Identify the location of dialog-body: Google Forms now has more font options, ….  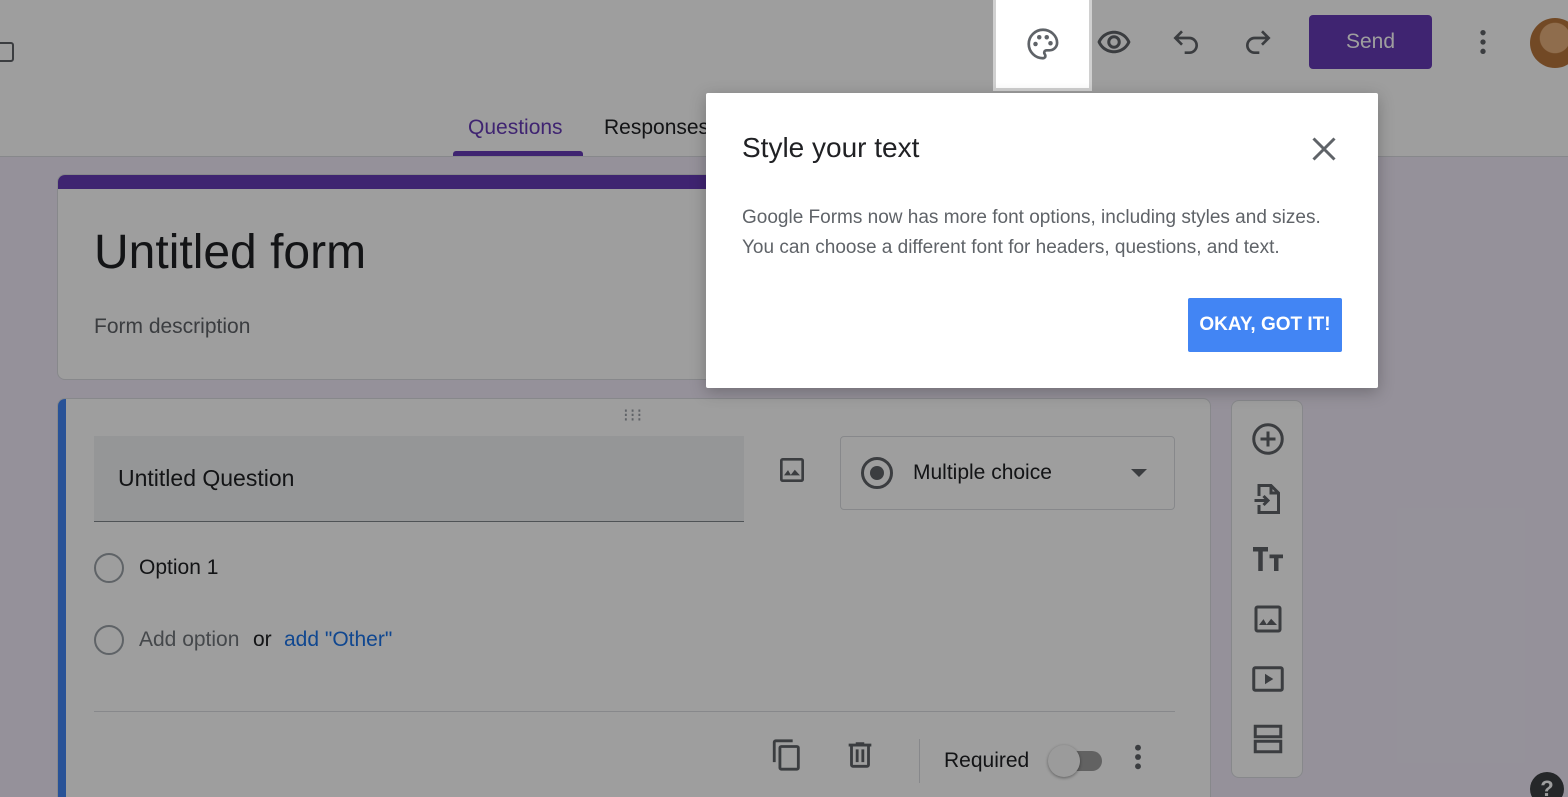
(1047, 233).